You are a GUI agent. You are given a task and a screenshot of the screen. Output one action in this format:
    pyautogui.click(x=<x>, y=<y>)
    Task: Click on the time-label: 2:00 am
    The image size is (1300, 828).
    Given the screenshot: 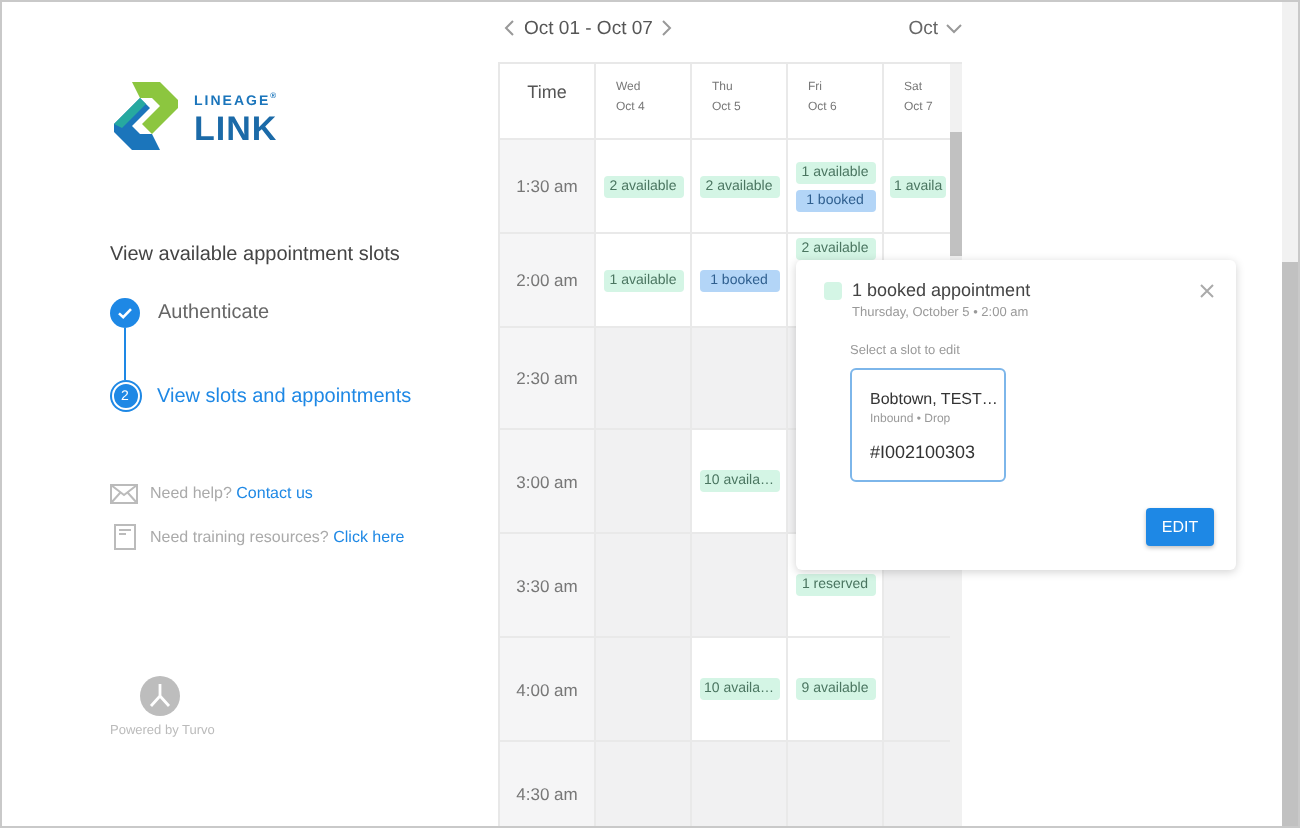 What is the action you would take?
    pyautogui.click(x=548, y=280)
    